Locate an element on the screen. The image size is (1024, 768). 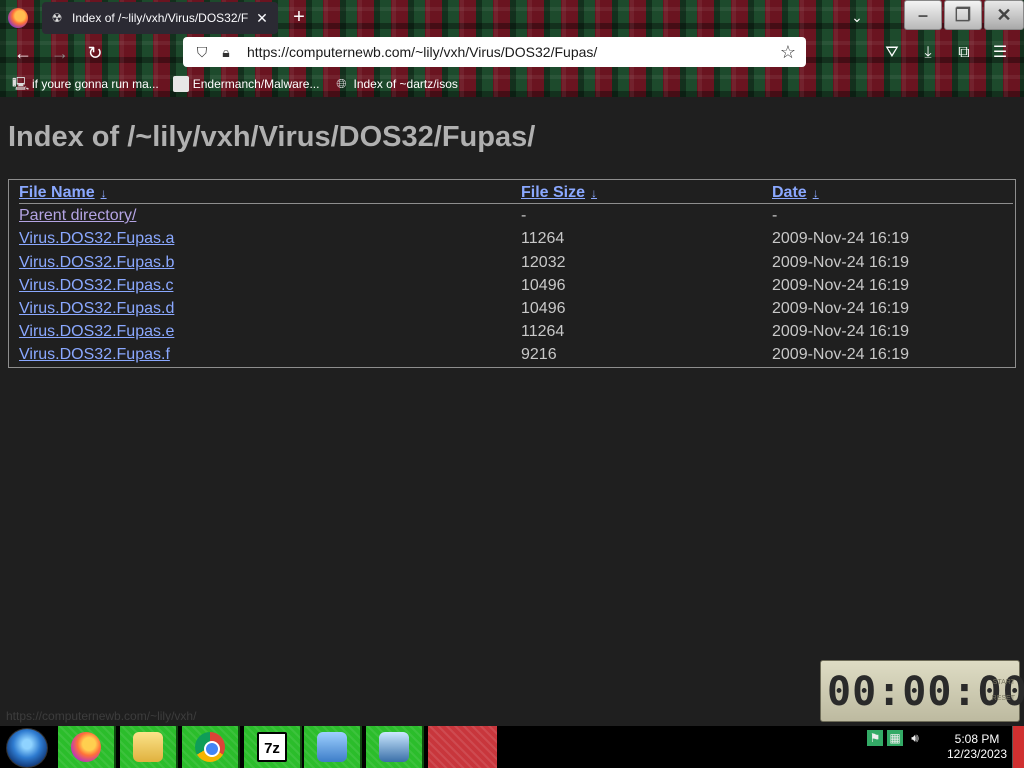
image-viewer-icon is located at coordinates (394, 747).